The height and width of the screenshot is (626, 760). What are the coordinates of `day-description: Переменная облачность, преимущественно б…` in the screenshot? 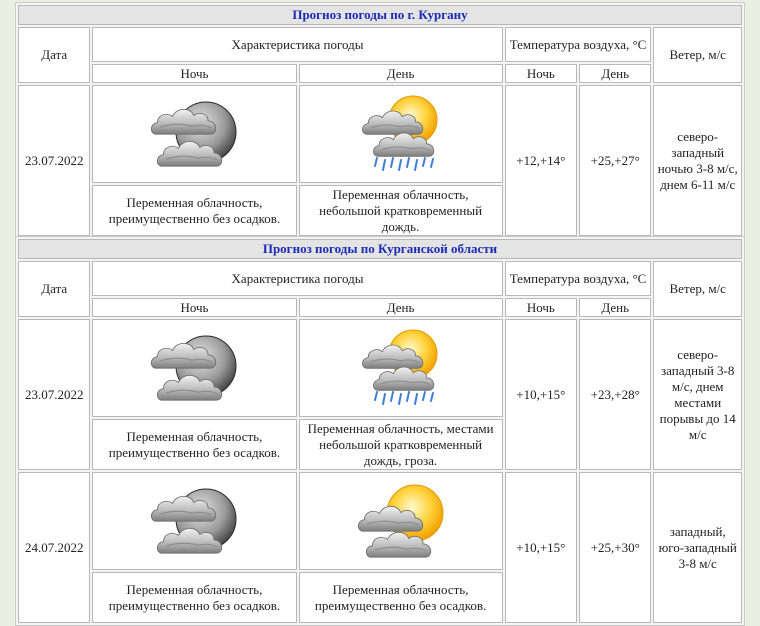 It's located at (400, 597).